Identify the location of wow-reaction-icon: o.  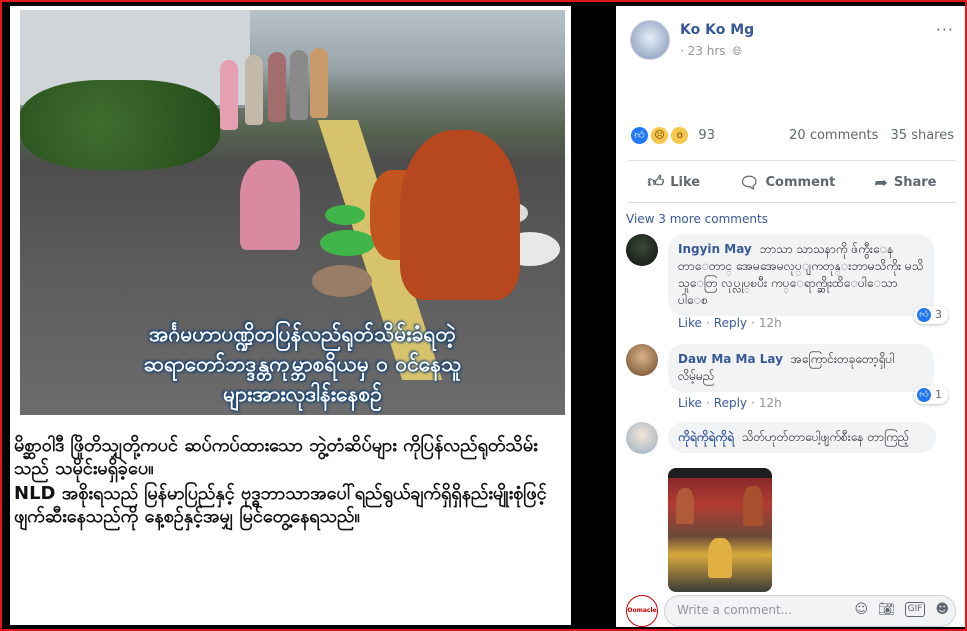
(680, 135).